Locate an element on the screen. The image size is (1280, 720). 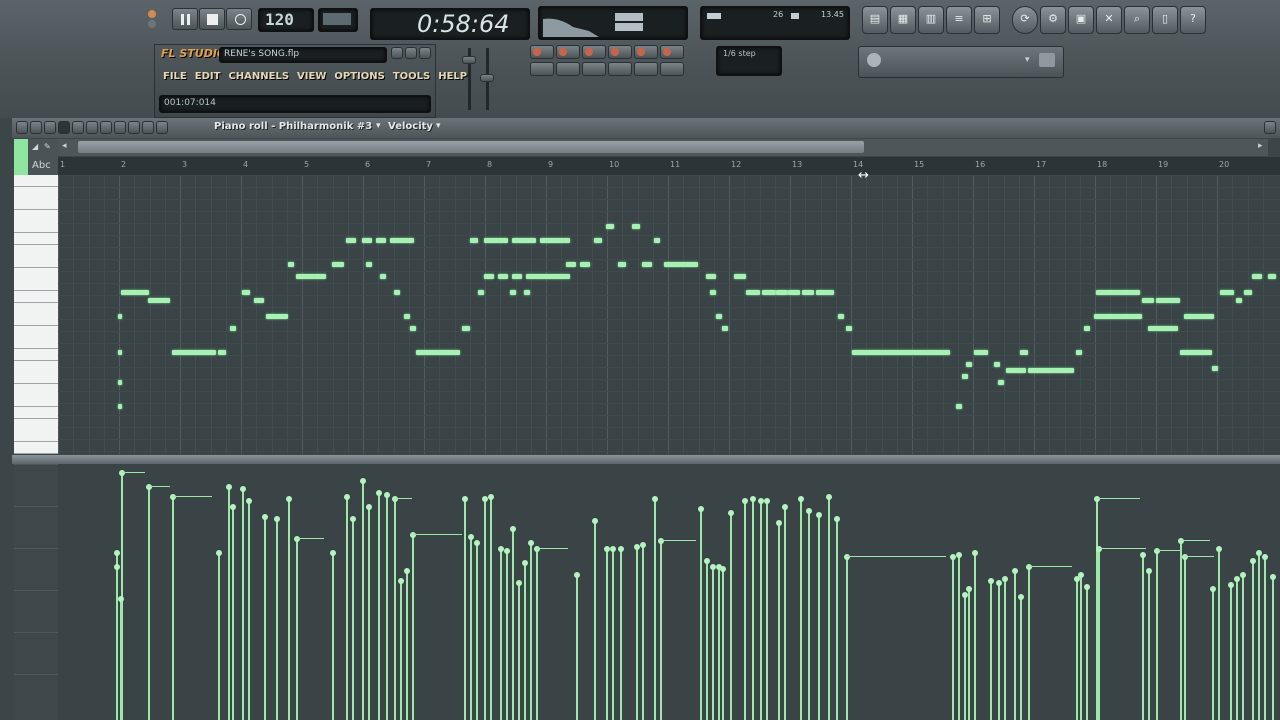
step-edit-toggle is located at coordinates (620, 52).